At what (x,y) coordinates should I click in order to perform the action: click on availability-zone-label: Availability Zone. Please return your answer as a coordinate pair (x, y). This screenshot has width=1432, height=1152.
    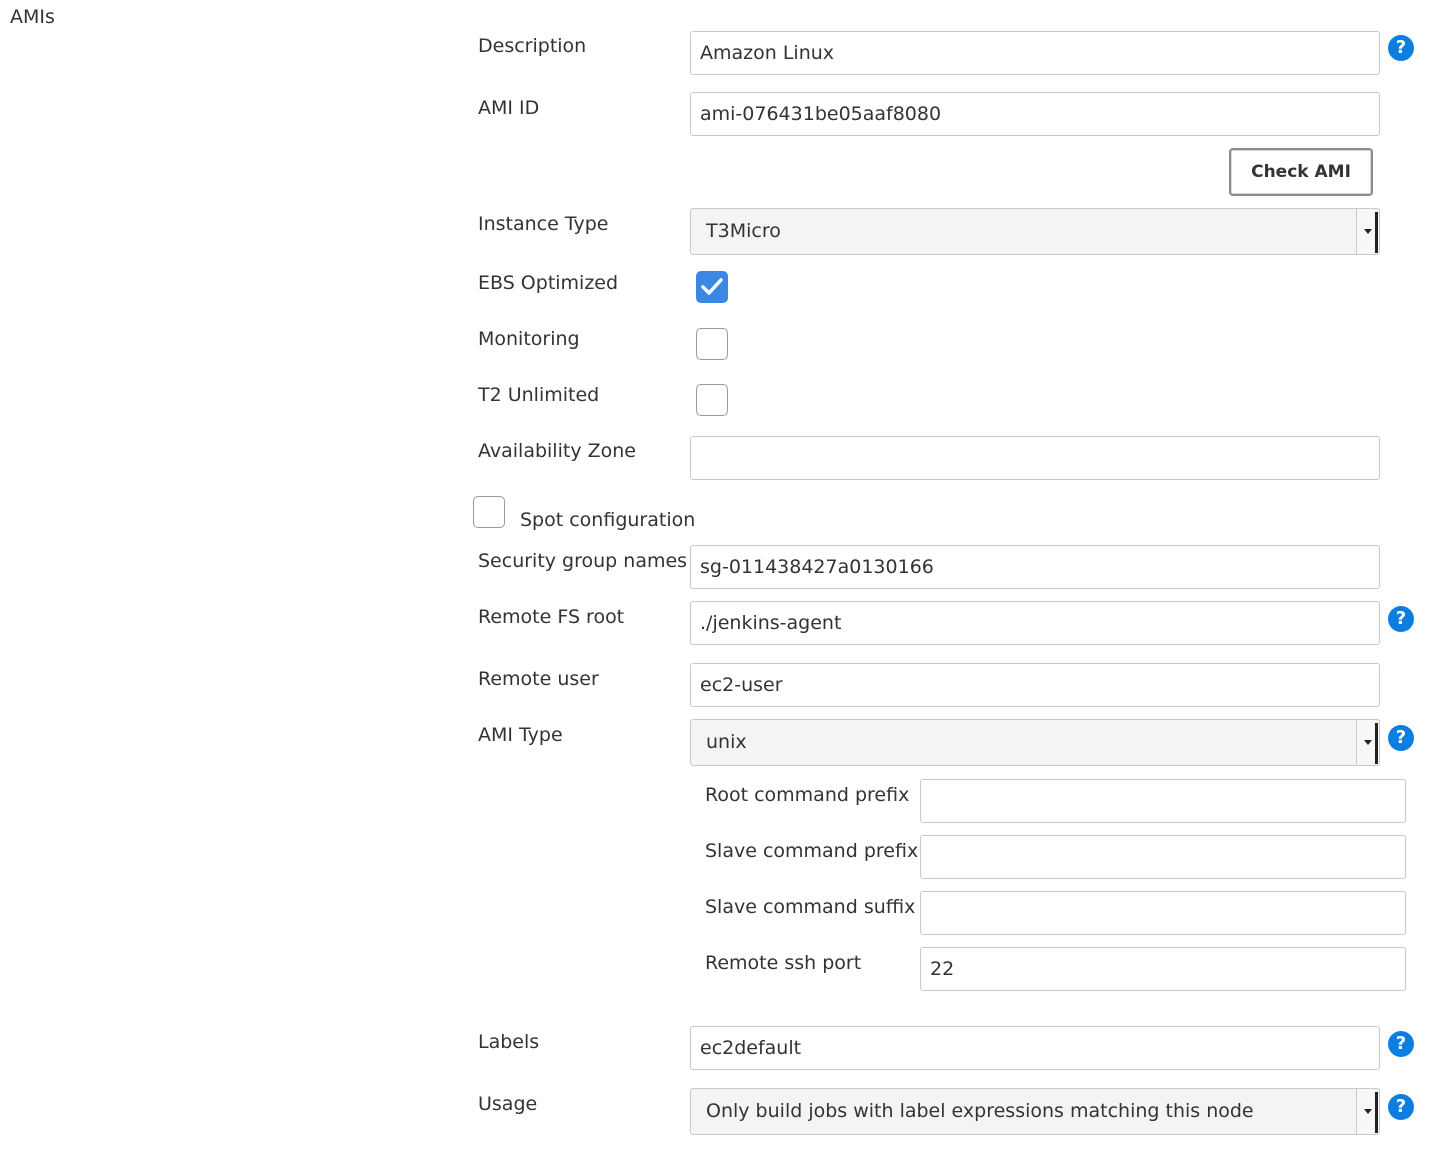
    Looking at the image, I should click on (557, 451).